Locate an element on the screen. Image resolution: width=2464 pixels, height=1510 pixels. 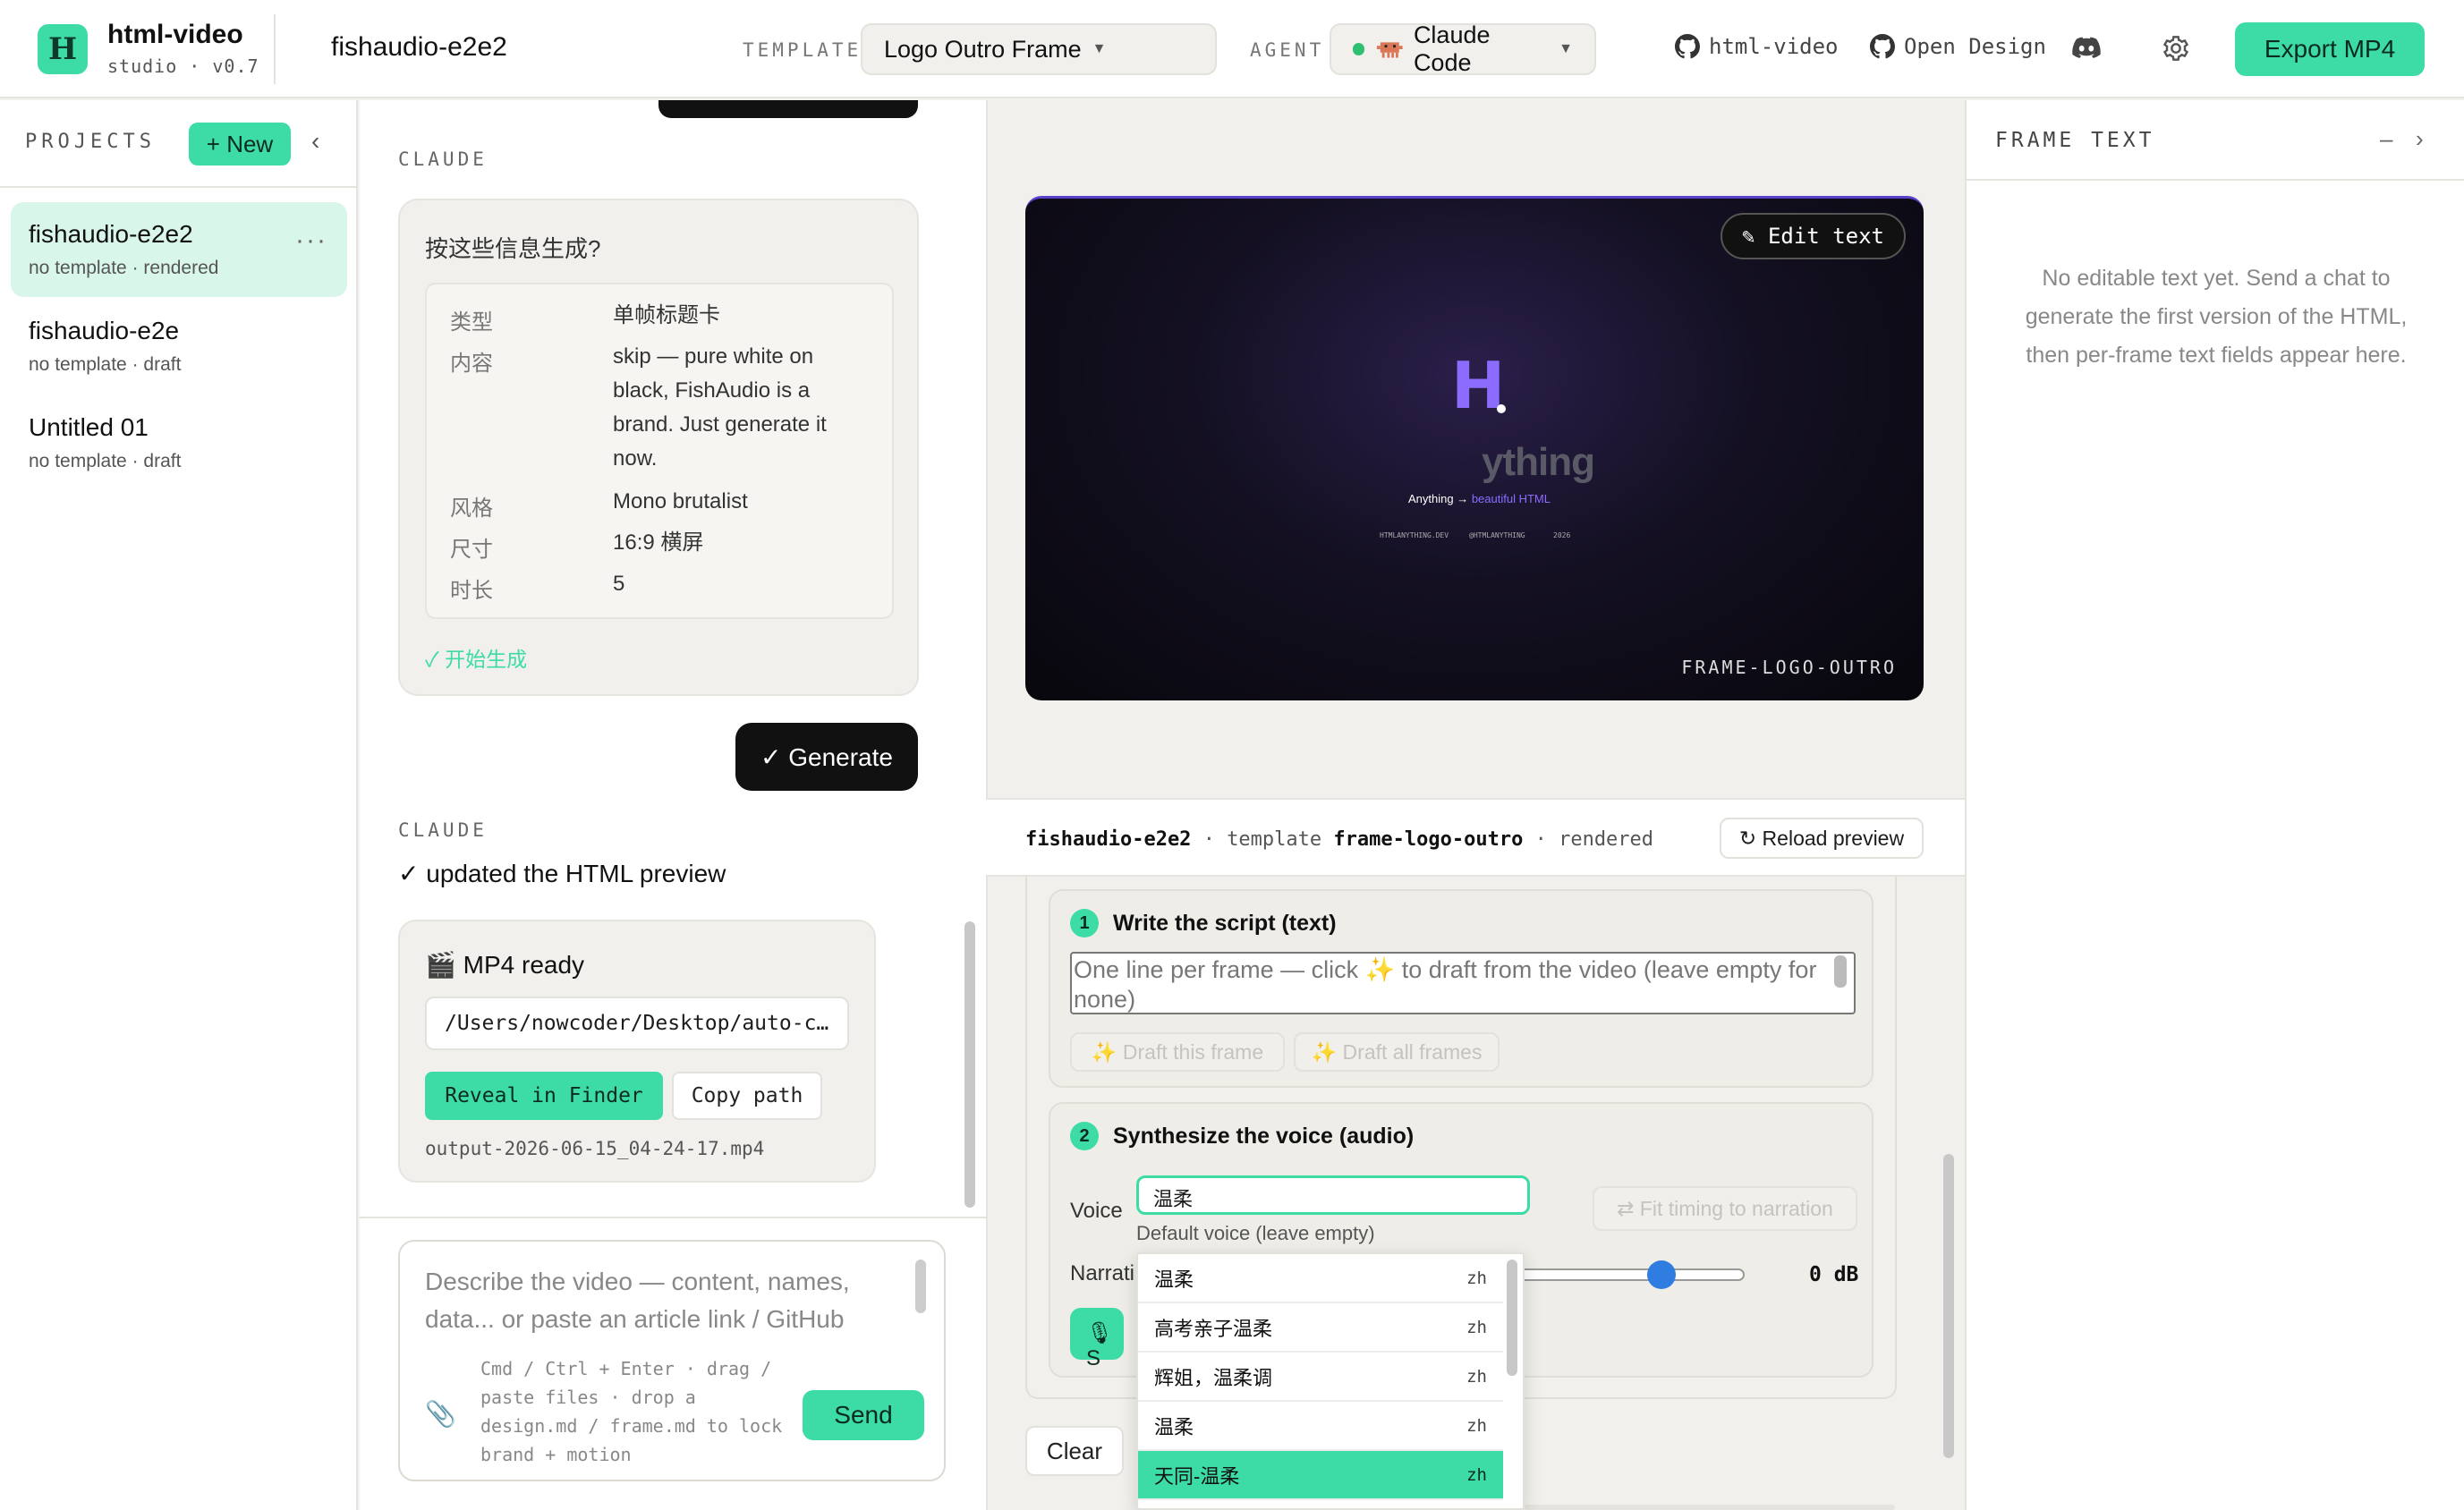
voice-option-name: 天同-温柔 is located at coordinates (1197, 1476).